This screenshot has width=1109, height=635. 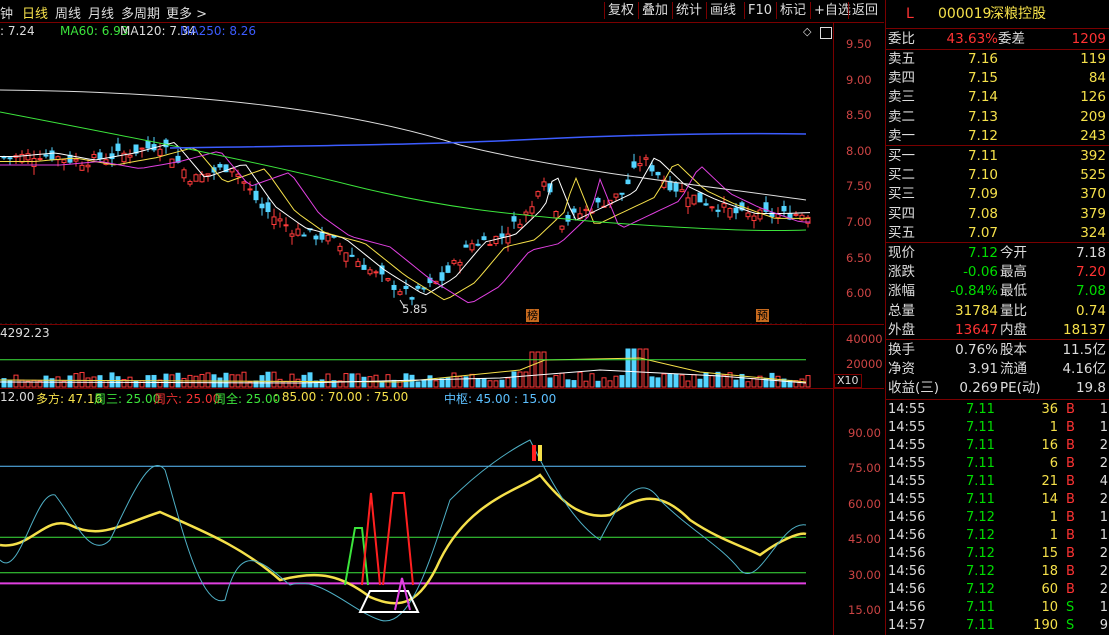 What do you see at coordinates (997, 59) in the screenshot?
I see `ask-row-0: 卖五 7.16 119` at bounding box center [997, 59].